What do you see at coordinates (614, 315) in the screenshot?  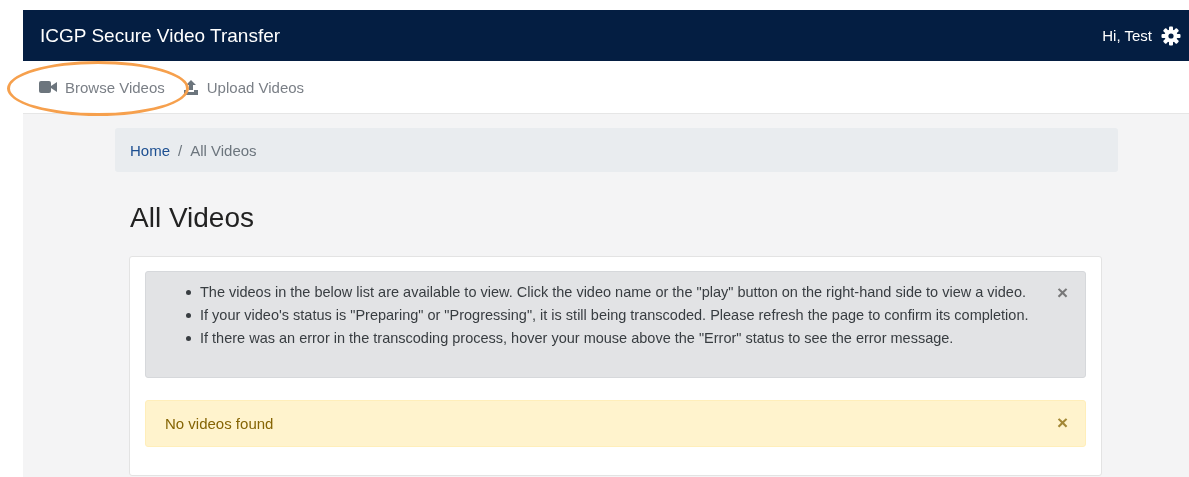 I see `alert-text: If your video's status is "Preparing" or "Progressing", it is still being transcoded. Please refresh the page to confirm its completion.` at bounding box center [614, 315].